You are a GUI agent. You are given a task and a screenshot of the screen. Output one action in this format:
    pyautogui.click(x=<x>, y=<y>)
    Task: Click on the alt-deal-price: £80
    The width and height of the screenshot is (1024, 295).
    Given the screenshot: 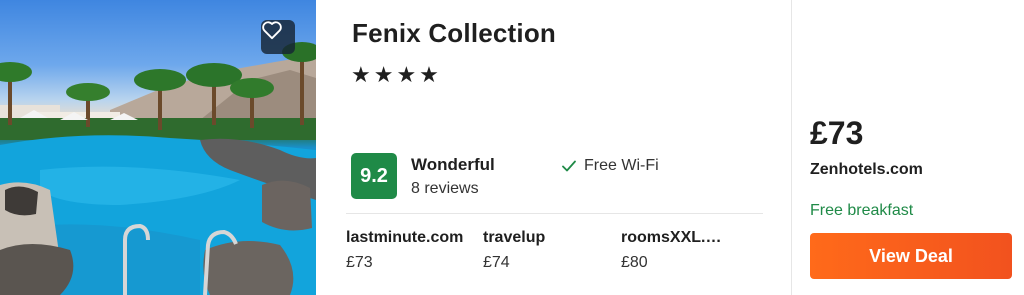 What is the action you would take?
    pyautogui.click(x=634, y=262)
    